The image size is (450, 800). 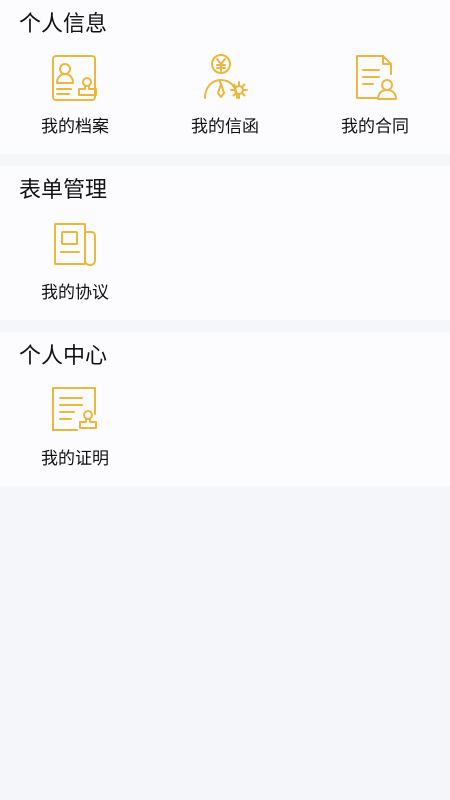 What do you see at coordinates (225, 261) in the screenshot?
I see `item-grid: 我的协议` at bounding box center [225, 261].